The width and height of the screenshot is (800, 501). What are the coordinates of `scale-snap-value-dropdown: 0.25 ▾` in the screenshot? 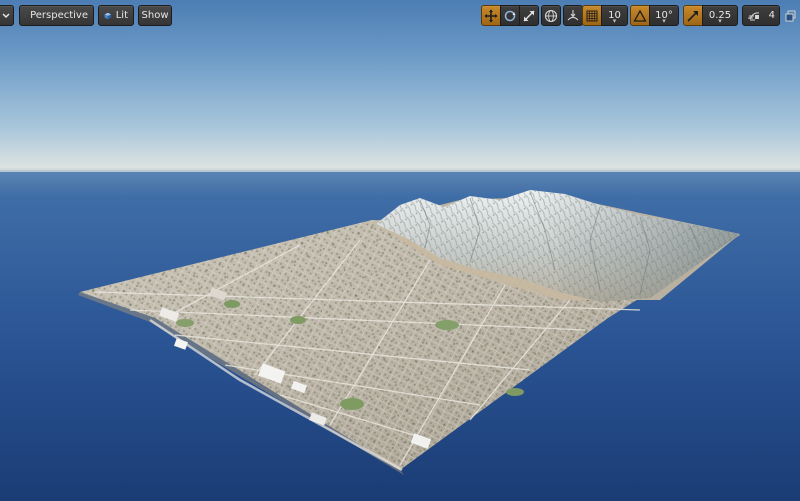 It's located at (720, 15).